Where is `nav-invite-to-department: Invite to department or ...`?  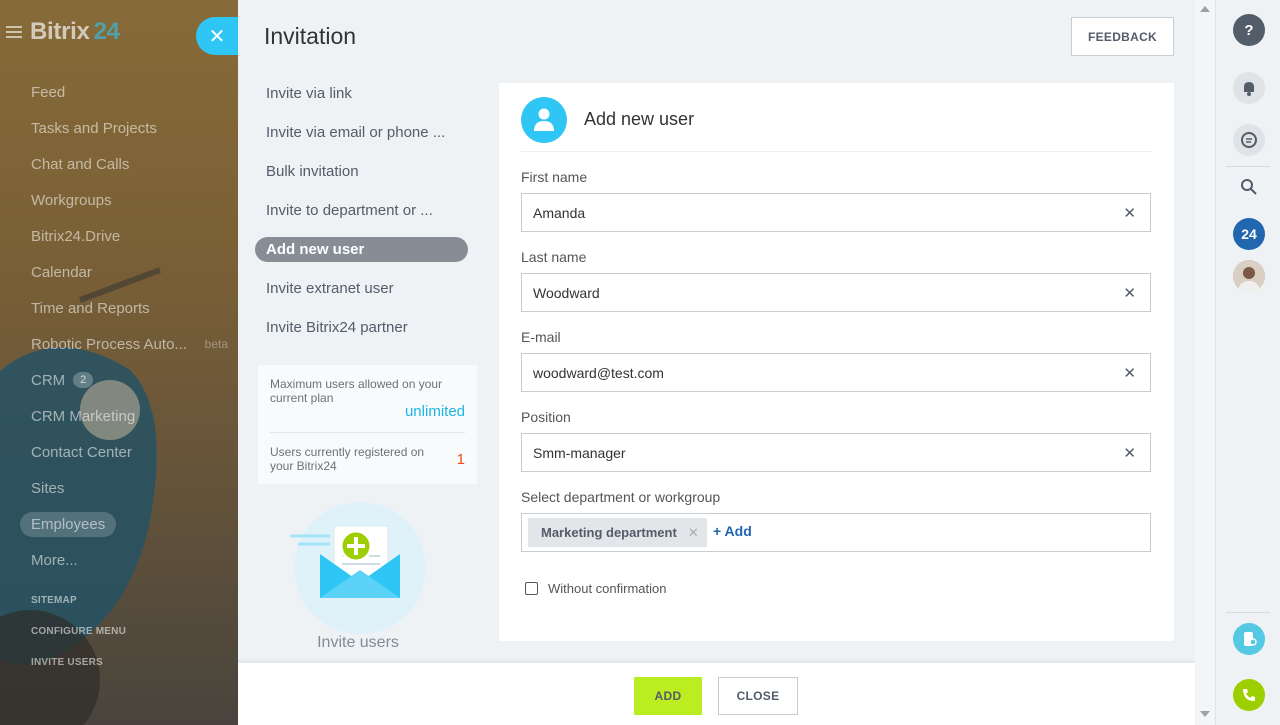 nav-invite-to-department: Invite to department or ... is located at coordinates (361, 210).